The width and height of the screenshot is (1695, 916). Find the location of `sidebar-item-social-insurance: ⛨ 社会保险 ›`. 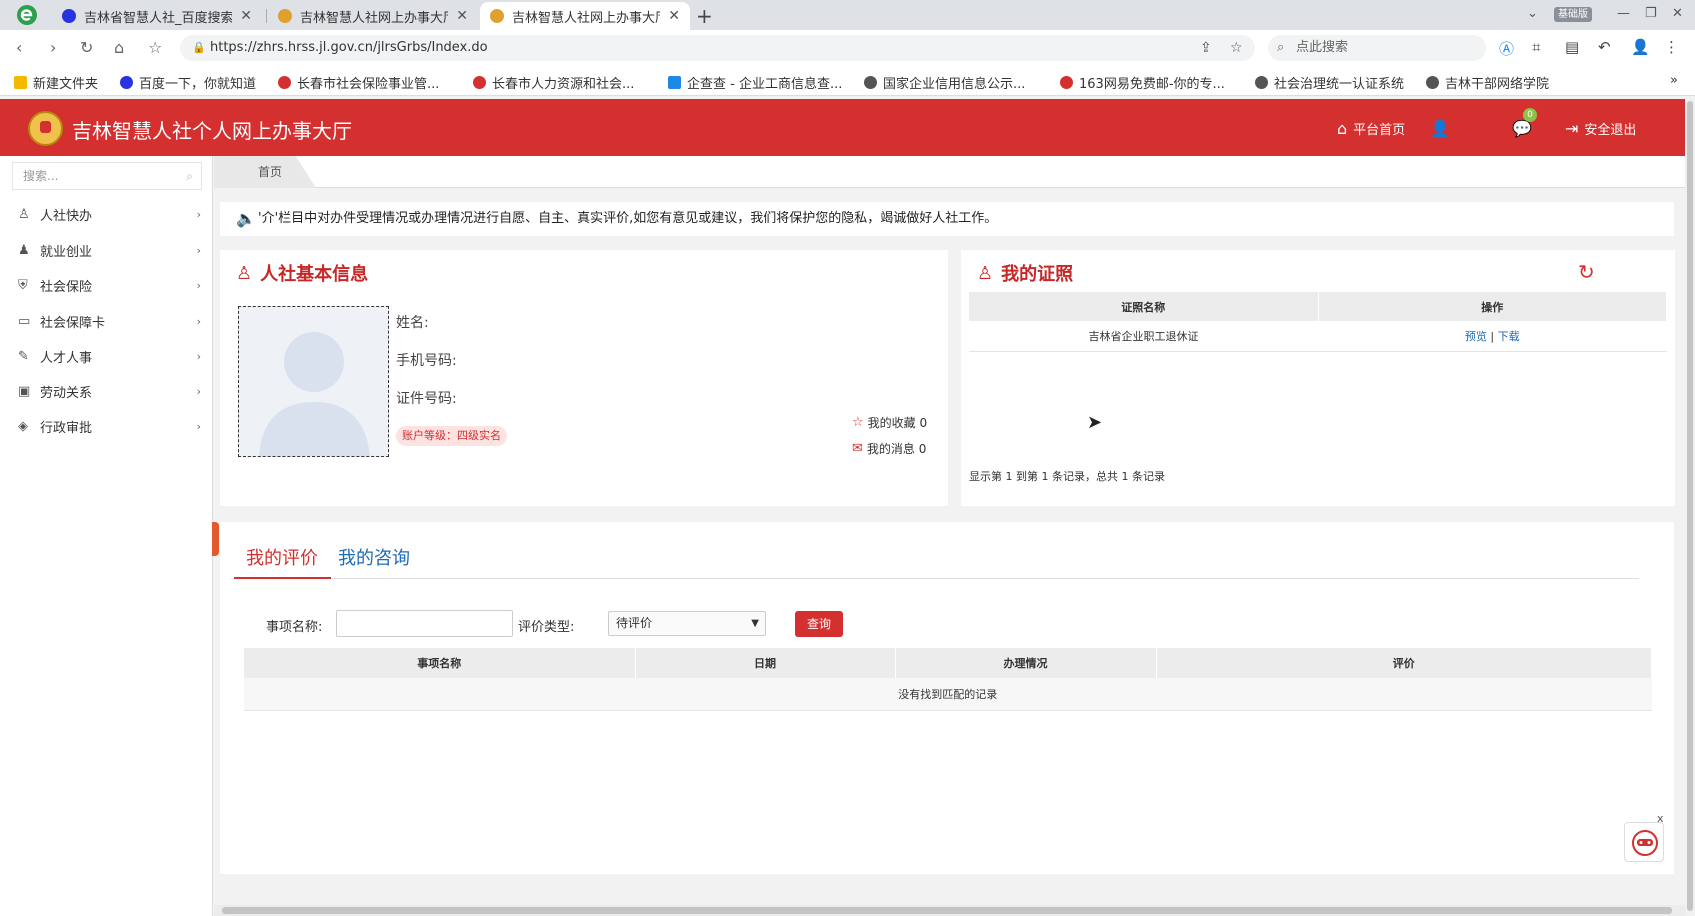

sidebar-item-social-insurance: ⛨ 社会保险 › is located at coordinates (106, 285).